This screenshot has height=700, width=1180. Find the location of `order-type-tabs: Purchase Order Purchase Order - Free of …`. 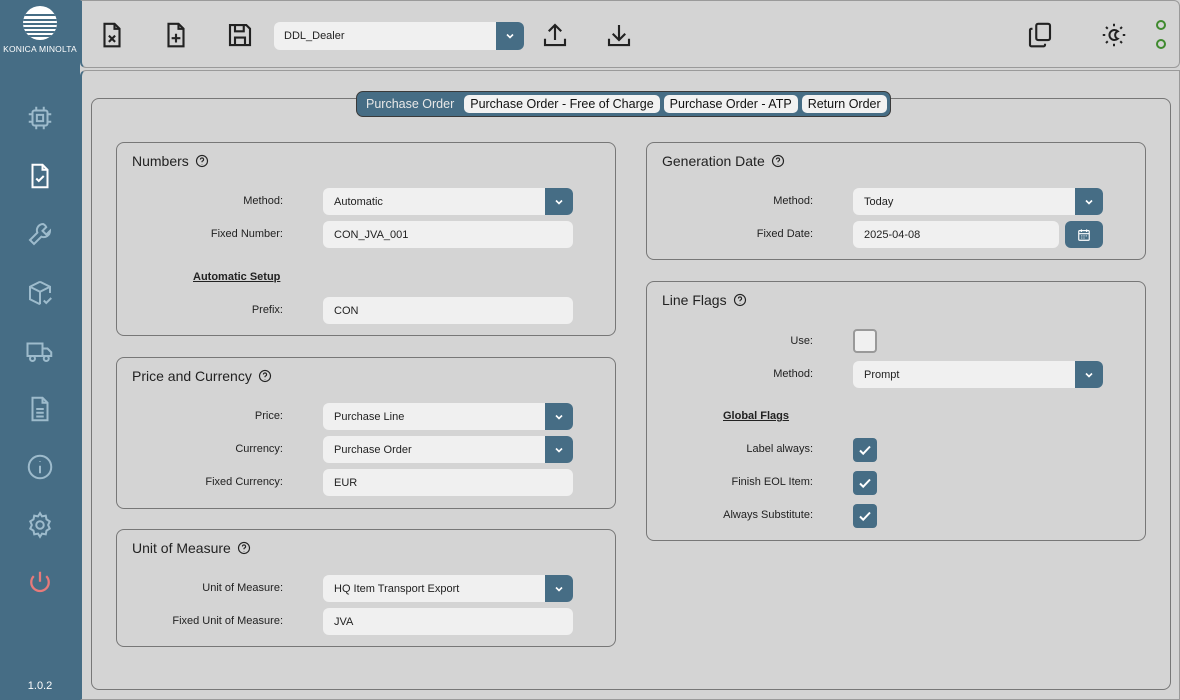

order-type-tabs: Purchase Order Purchase Order - Free of … is located at coordinates (623, 104).